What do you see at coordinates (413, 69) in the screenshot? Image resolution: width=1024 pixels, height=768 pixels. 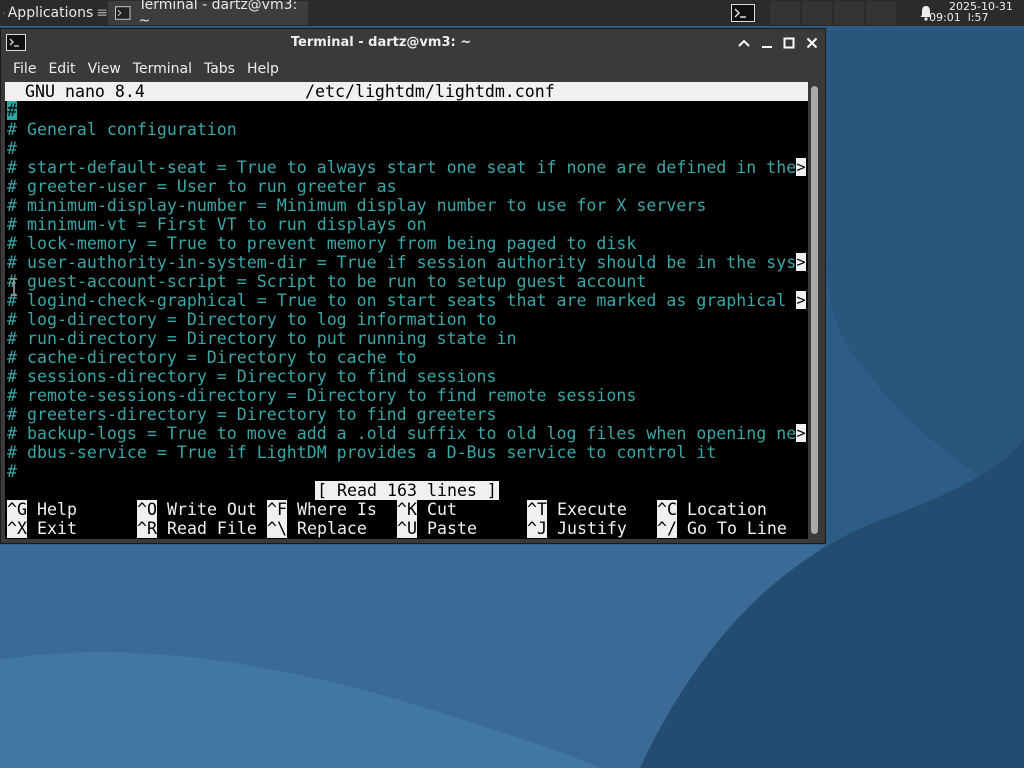 I see `menubar: File Edit View Terminal Tabs Help` at bounding box center [413, 69].